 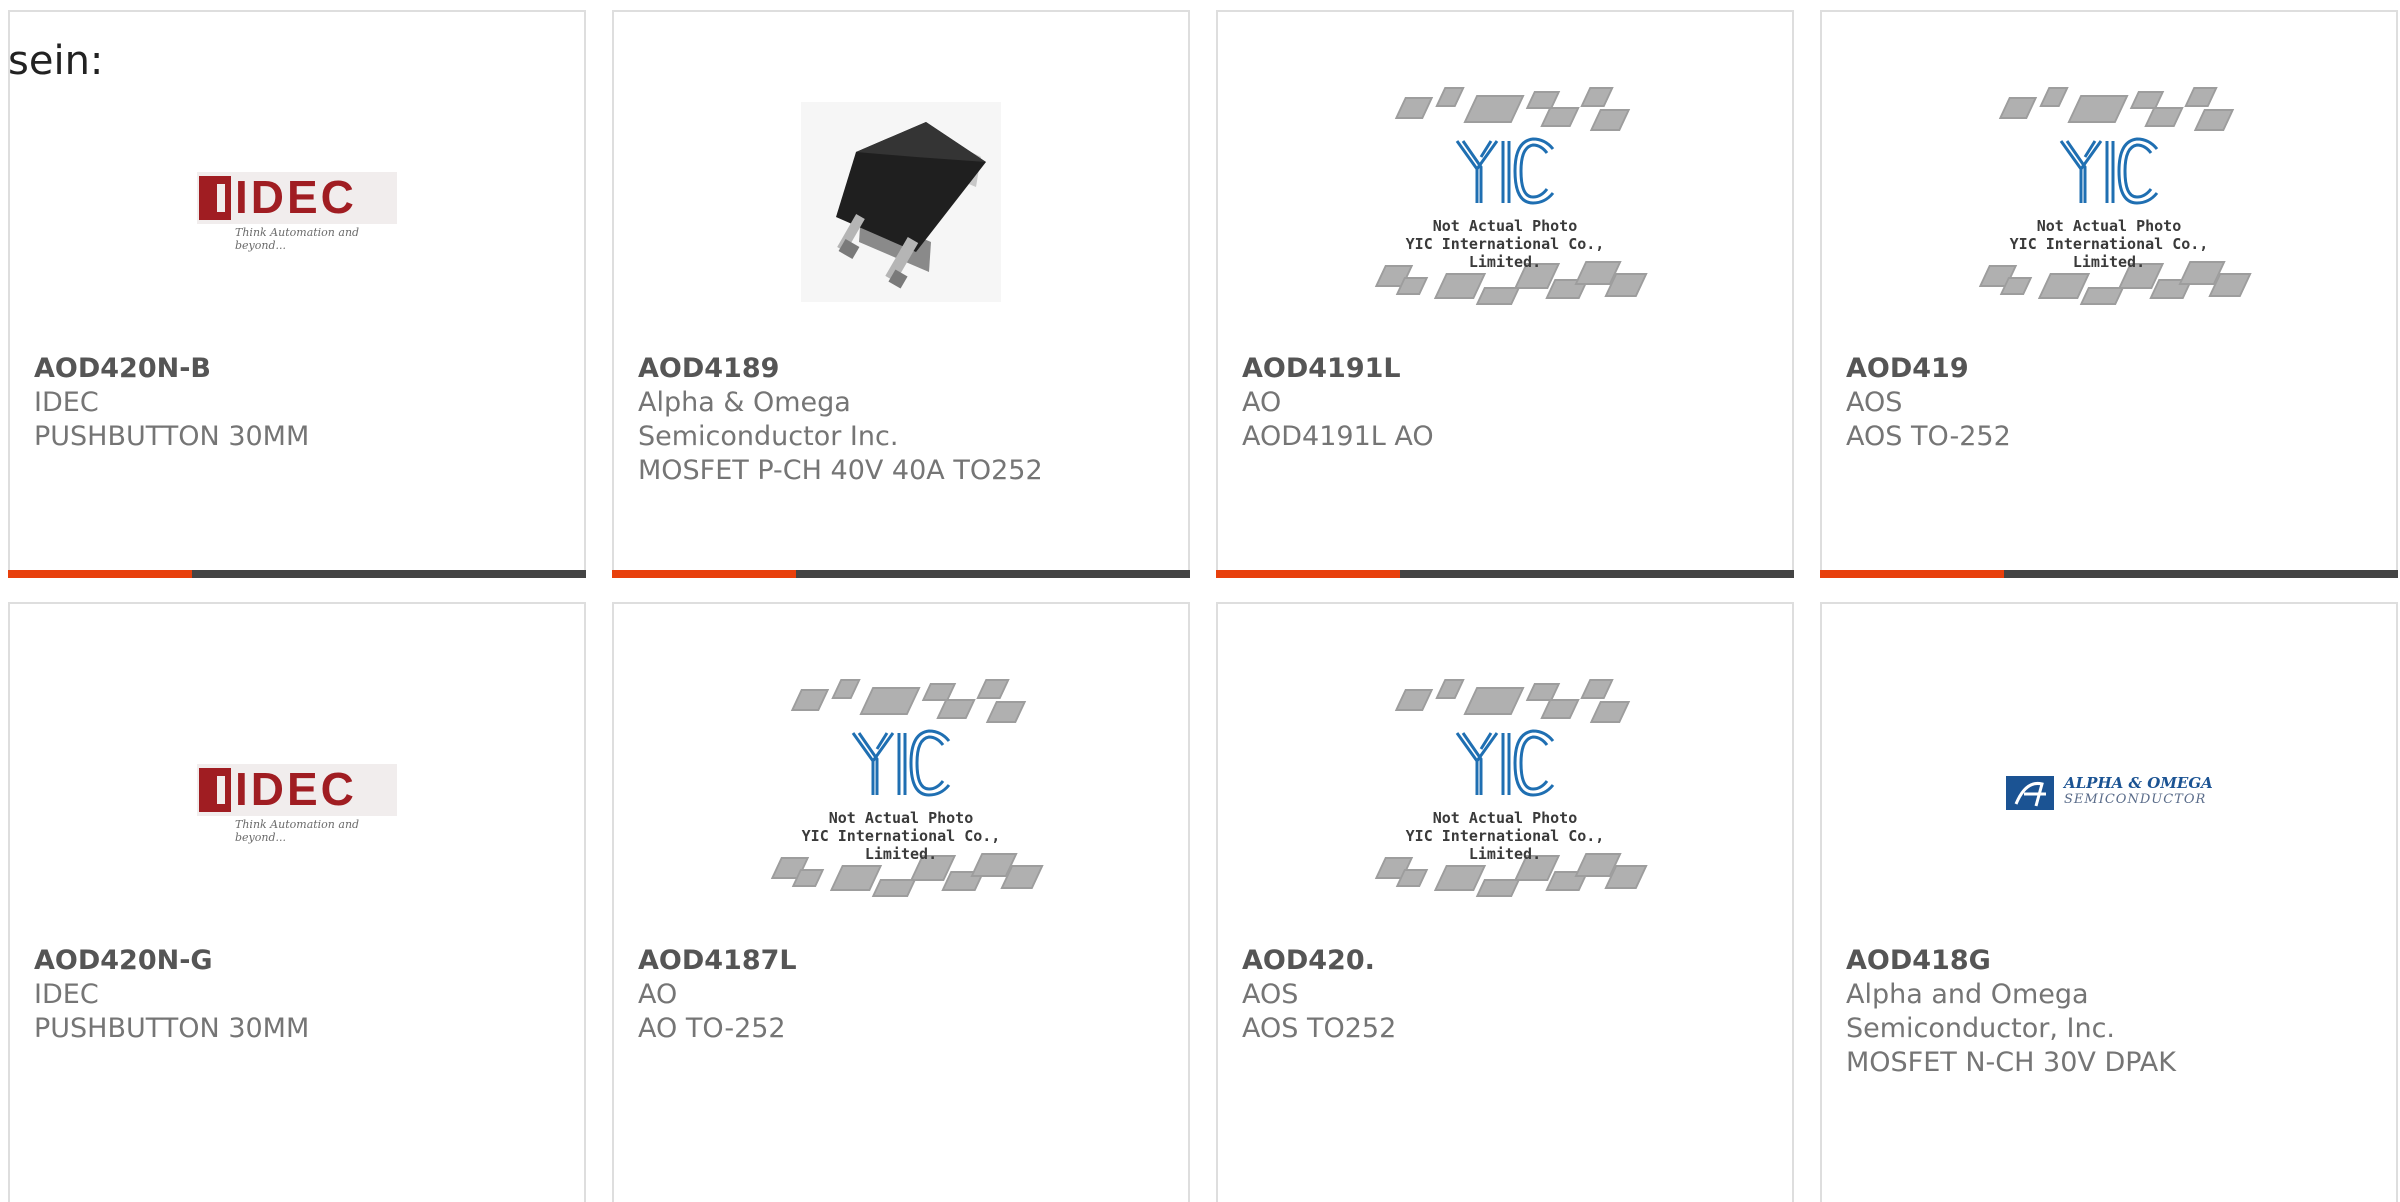 I want to click on alpha-omega-logo: ALPHA & OMEGA SEMICONDUCTOR, so click(x=2109, y=794).